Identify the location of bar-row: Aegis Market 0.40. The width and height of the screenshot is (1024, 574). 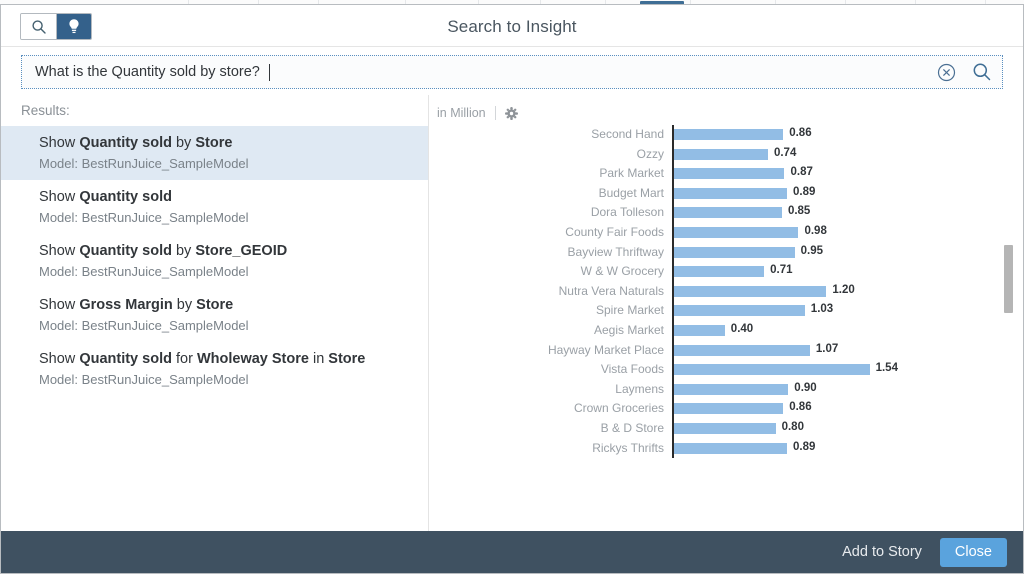
(726, 331).